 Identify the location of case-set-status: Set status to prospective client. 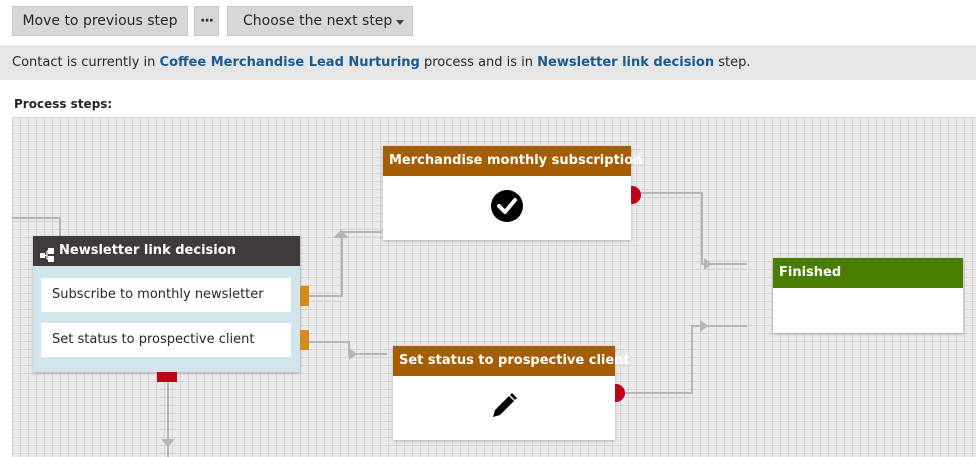
(166, 340).